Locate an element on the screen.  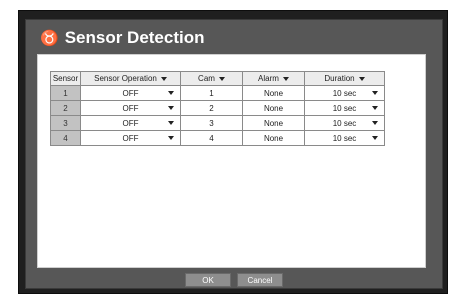
sensor-number-cell: 4 is located at coordinates (65, 138).